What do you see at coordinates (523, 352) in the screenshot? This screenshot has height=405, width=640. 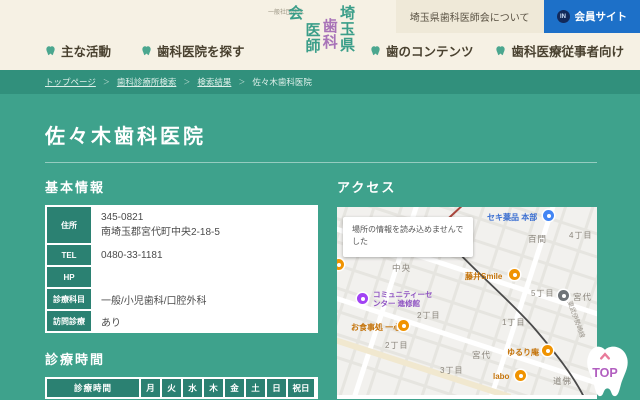 I see `poi-label-yururian: ゆるり庵` at bounding box center [523, 352].